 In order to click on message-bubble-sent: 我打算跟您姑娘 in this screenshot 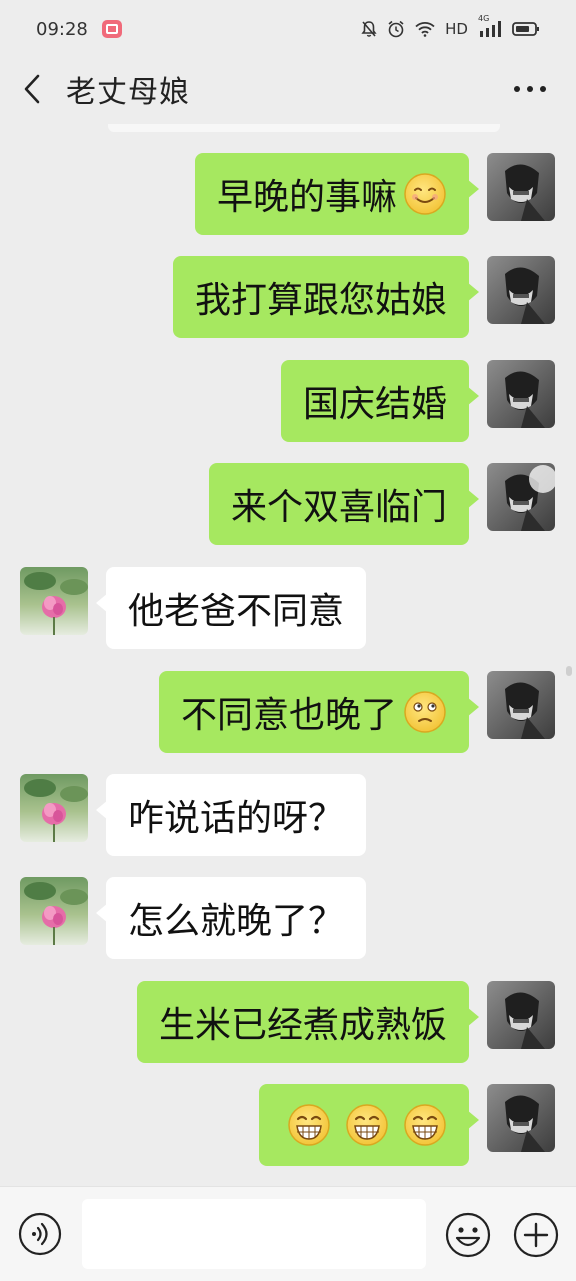, I will do `click(326, 297)`.